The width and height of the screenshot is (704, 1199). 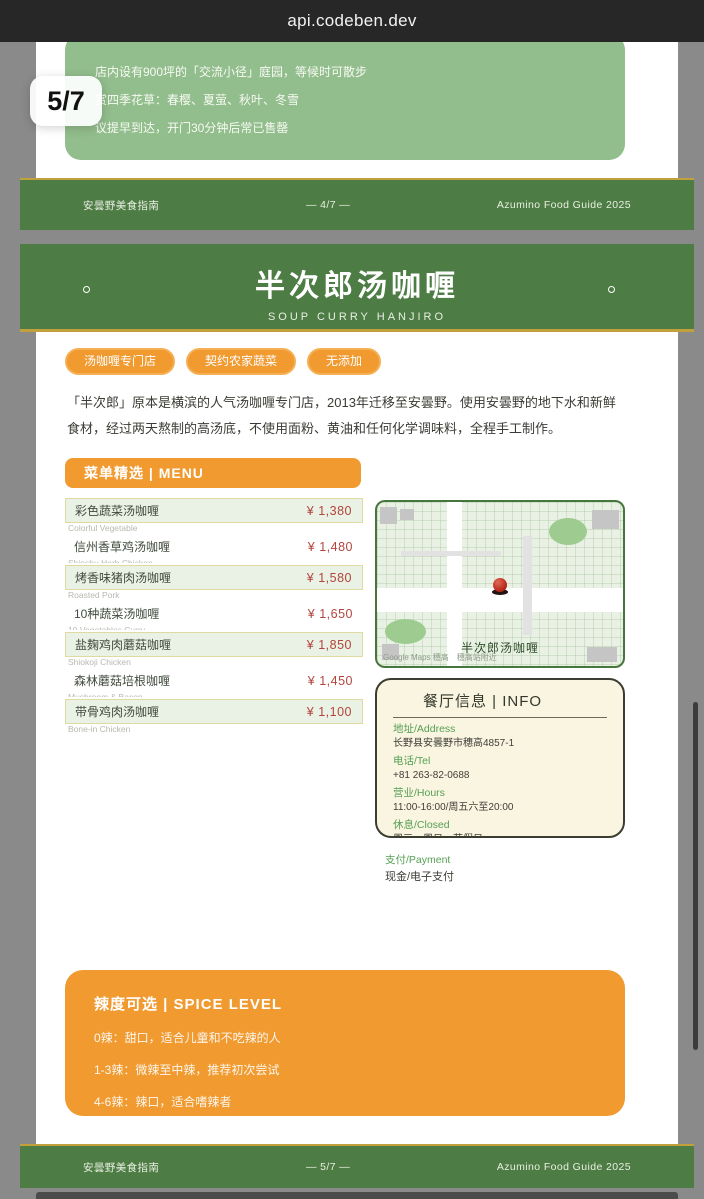 What do you see at coordinates (214, 577) in the screenshot?
I see `menu-item-row: 烤香味猪肉汤咖喱 ¥ 1,580` at bounding box center [214, 577].